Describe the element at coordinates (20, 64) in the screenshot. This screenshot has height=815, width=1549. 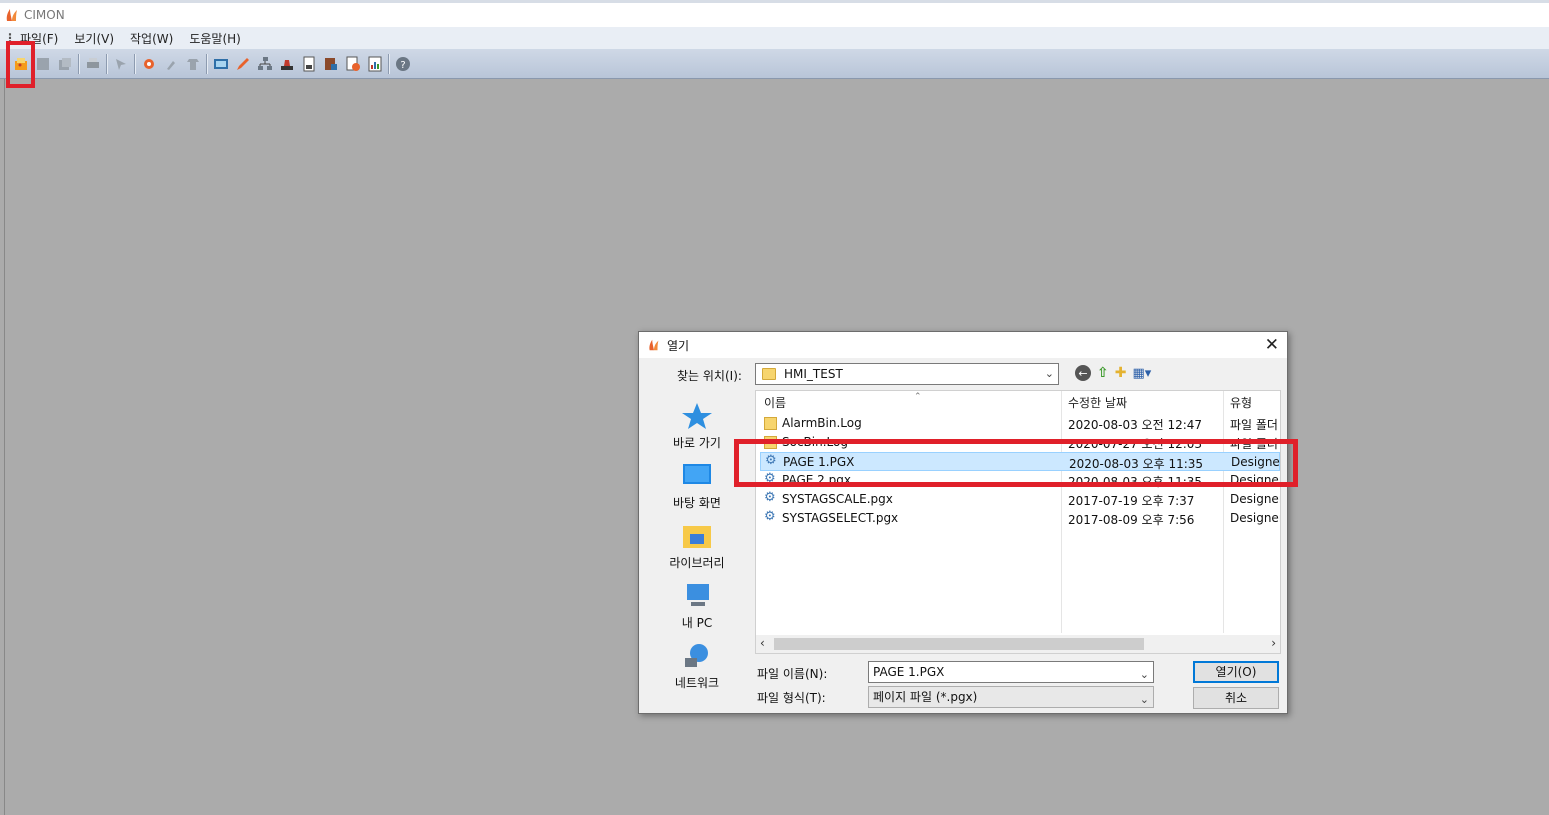
I see `highlight-open-button` at that location.